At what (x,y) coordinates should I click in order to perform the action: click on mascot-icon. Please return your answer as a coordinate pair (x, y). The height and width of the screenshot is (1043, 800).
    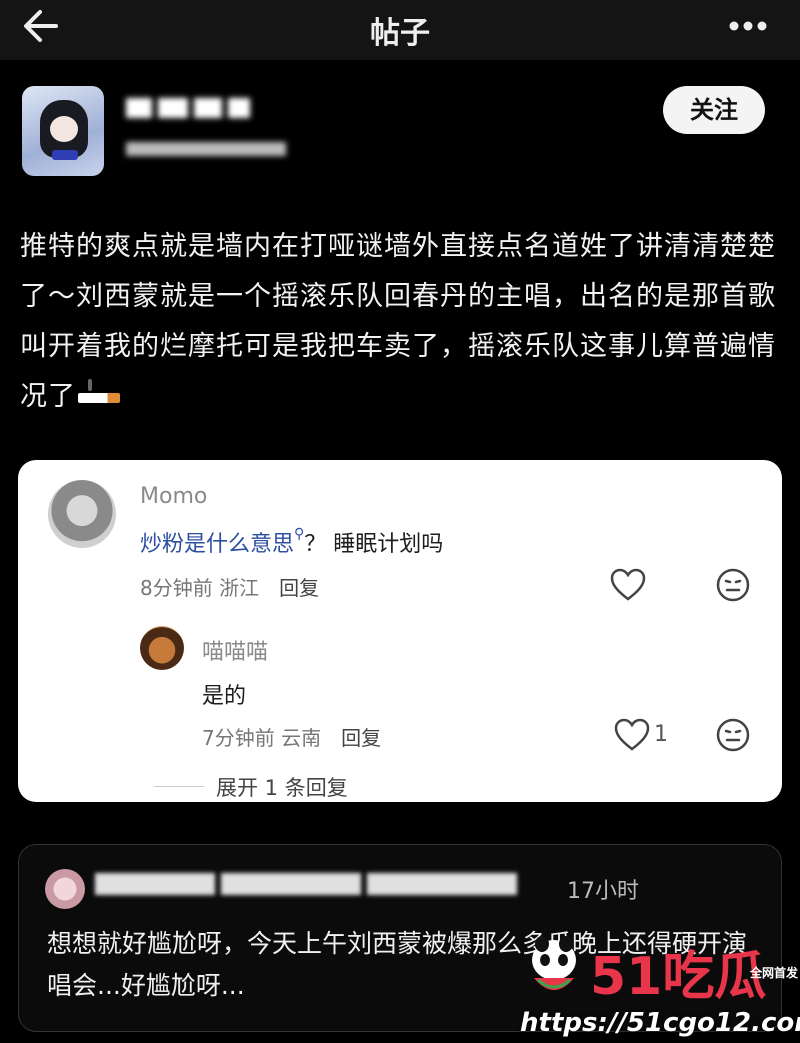
    Looking at the image, I should click on (554, 963).